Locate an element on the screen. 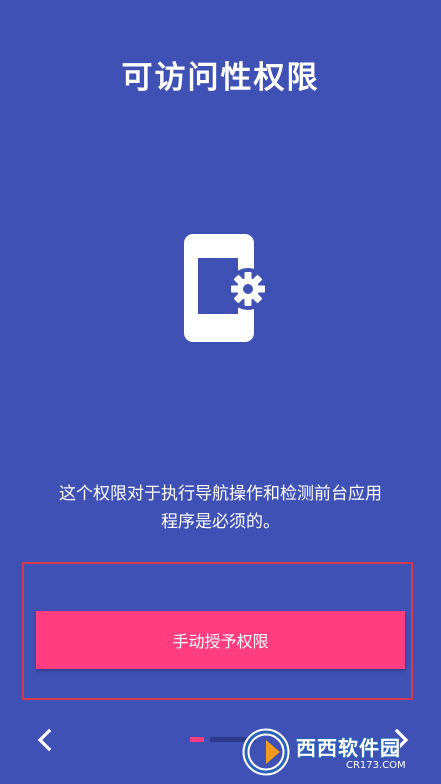 This screenshot has width=441, height=784. watermark-emblem-icon is located at coordinates (266, 752).